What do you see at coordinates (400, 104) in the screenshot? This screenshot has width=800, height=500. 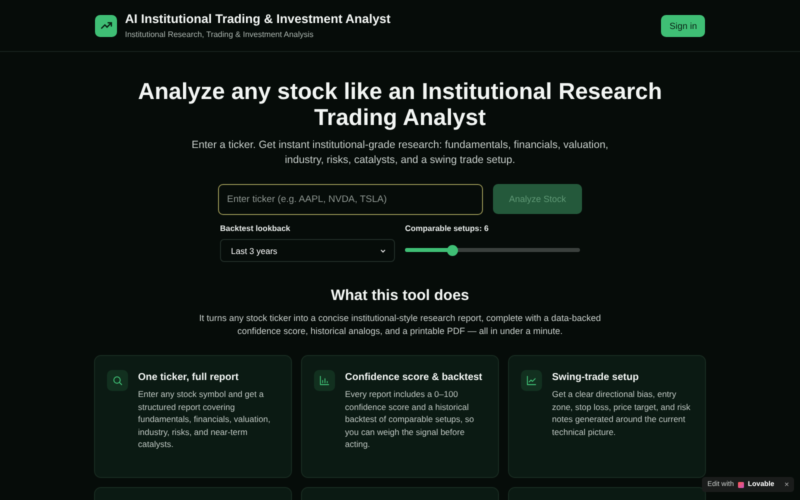 I see `hero-title: Analyze any stock like an Institutional Research Trading Analyst` at bounding box center [400, 104].